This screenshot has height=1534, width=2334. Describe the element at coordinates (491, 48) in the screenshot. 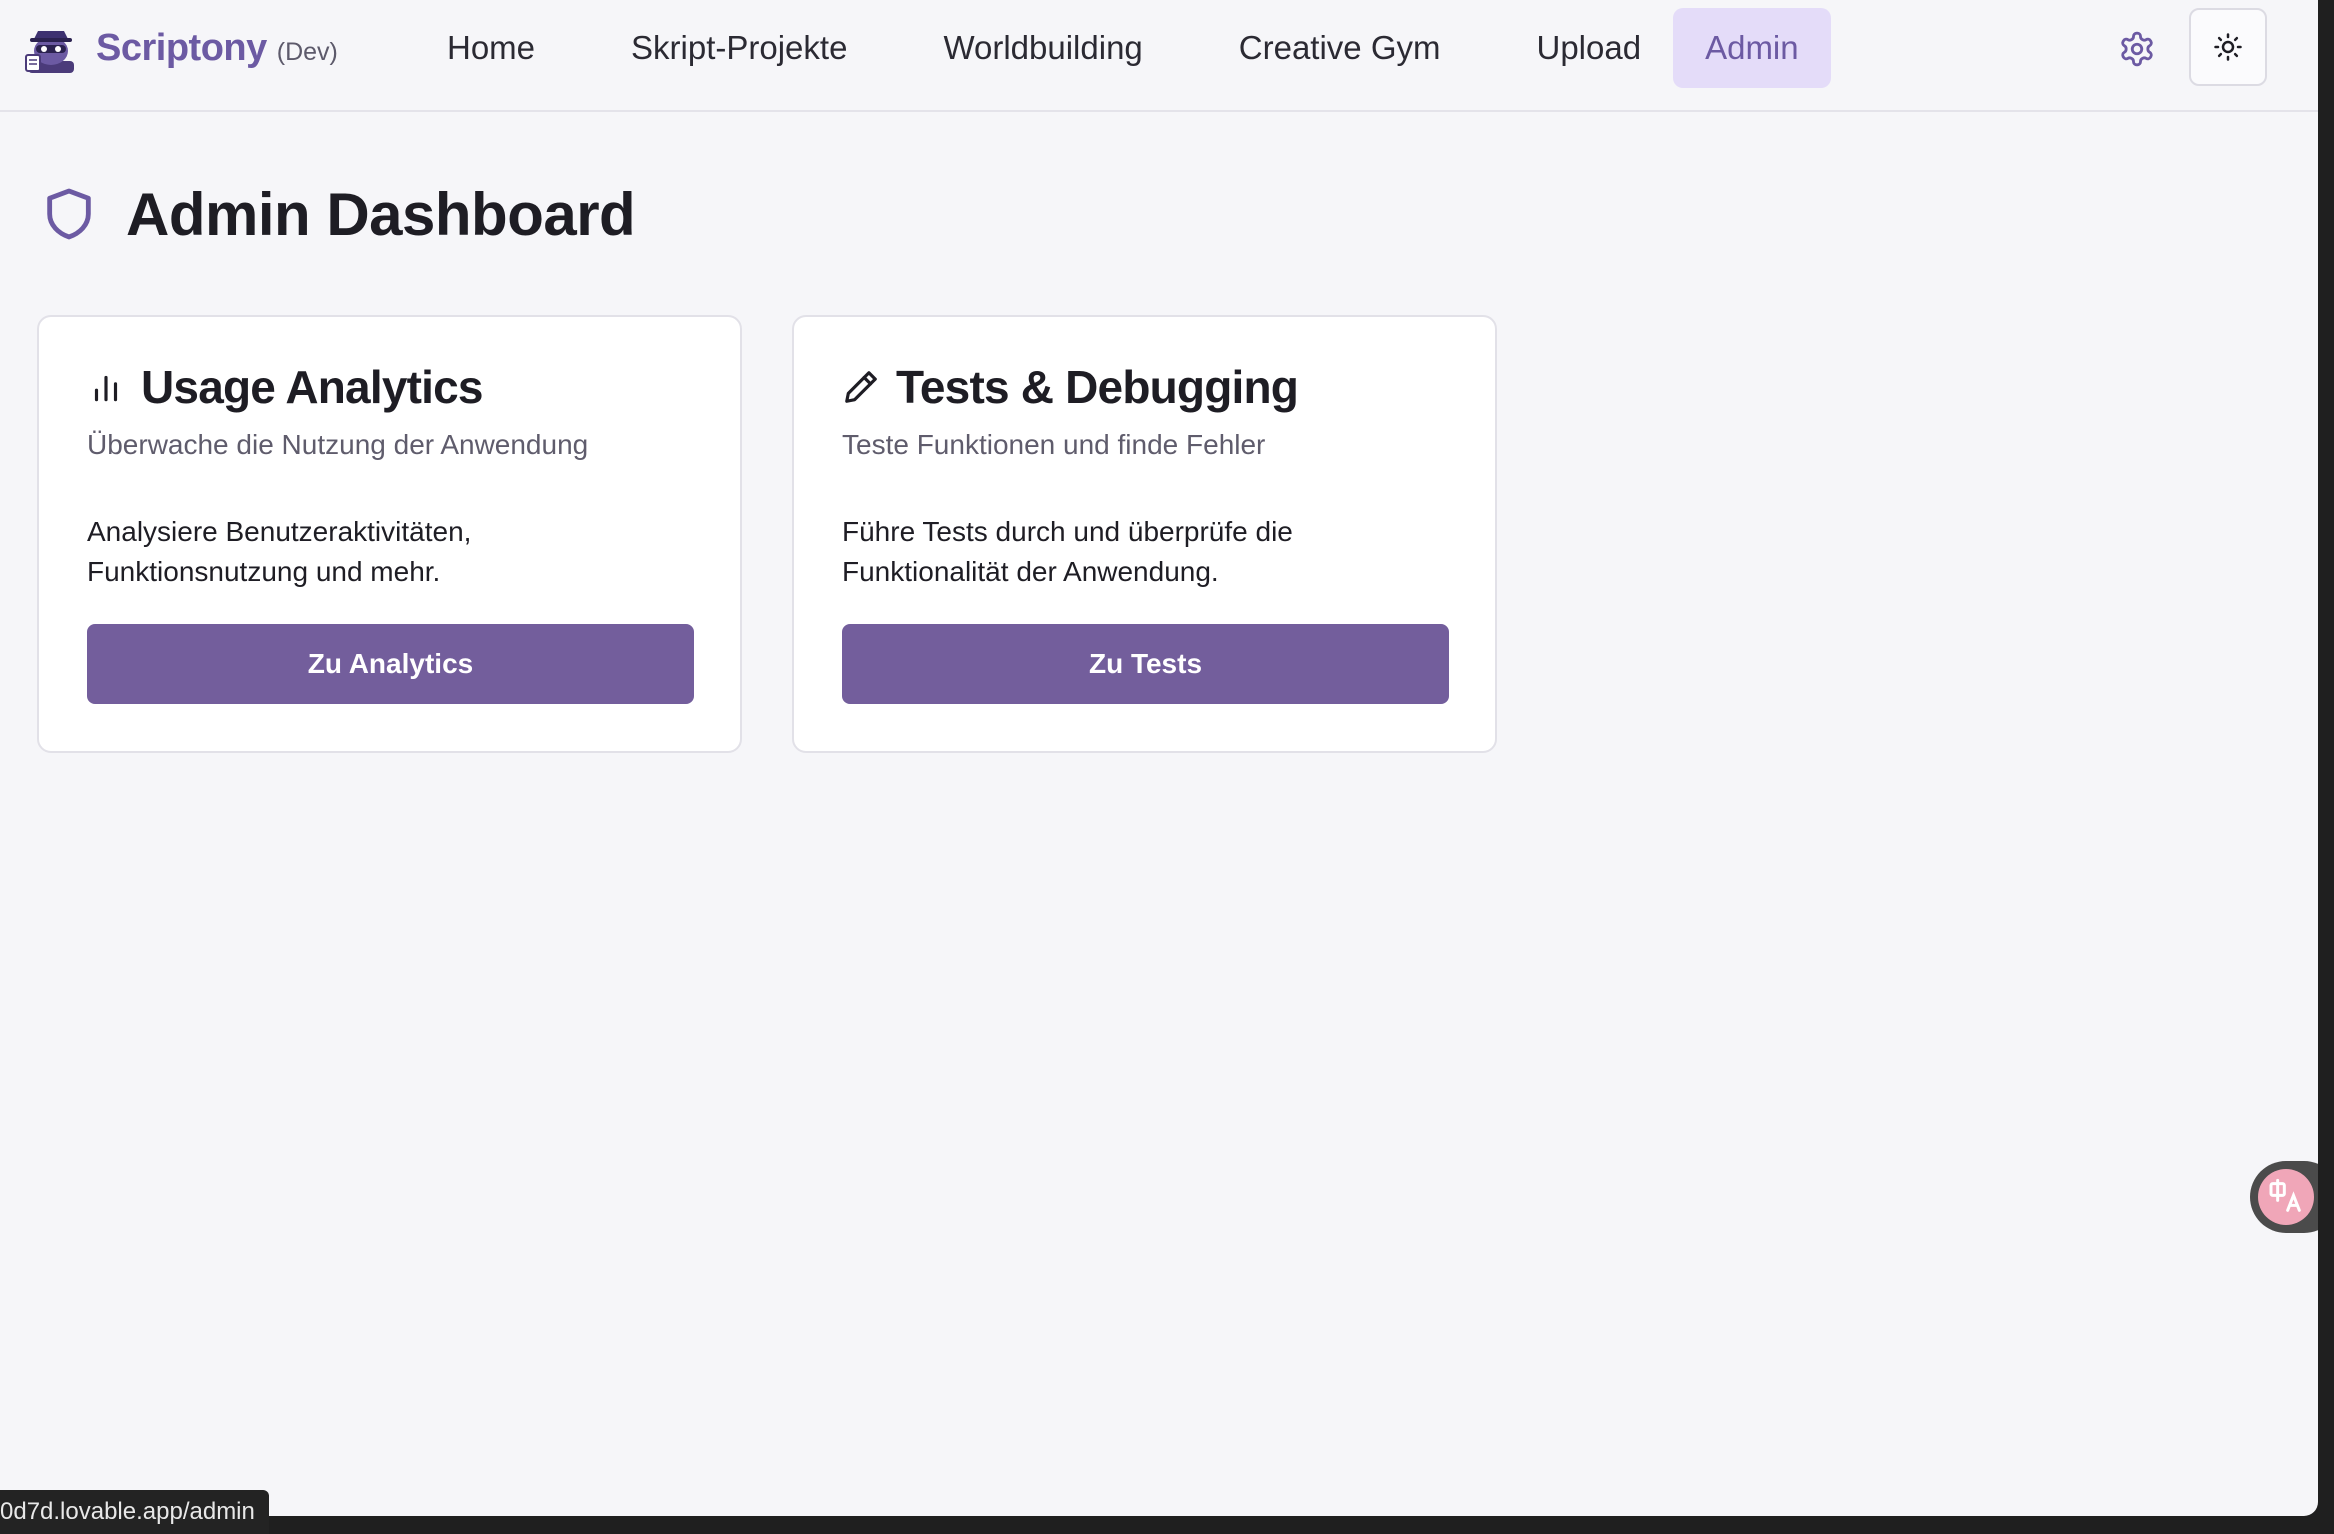

I see `nav-item-home: Home` at that location.